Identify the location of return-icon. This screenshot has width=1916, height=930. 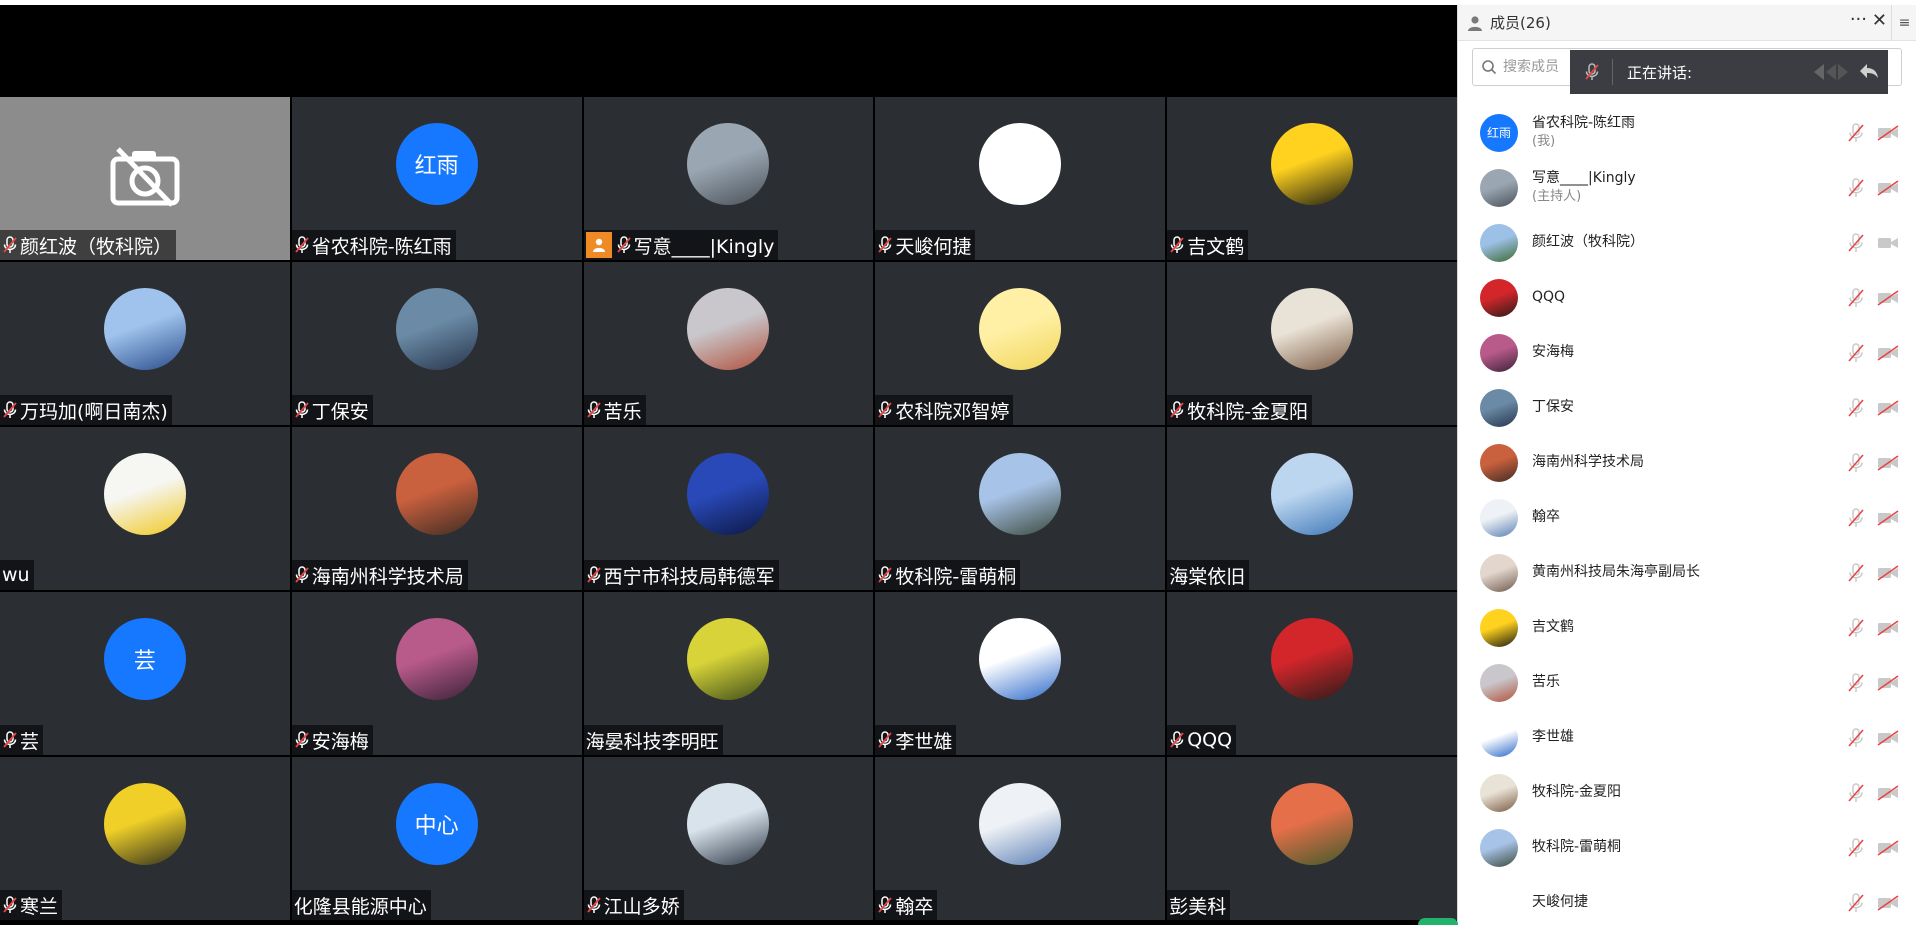
(1869, 71).